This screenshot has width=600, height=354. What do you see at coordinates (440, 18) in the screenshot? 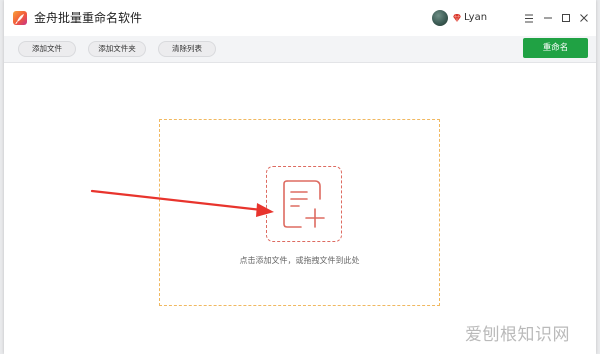
I see `avatar` at bounding box center [440, 18].